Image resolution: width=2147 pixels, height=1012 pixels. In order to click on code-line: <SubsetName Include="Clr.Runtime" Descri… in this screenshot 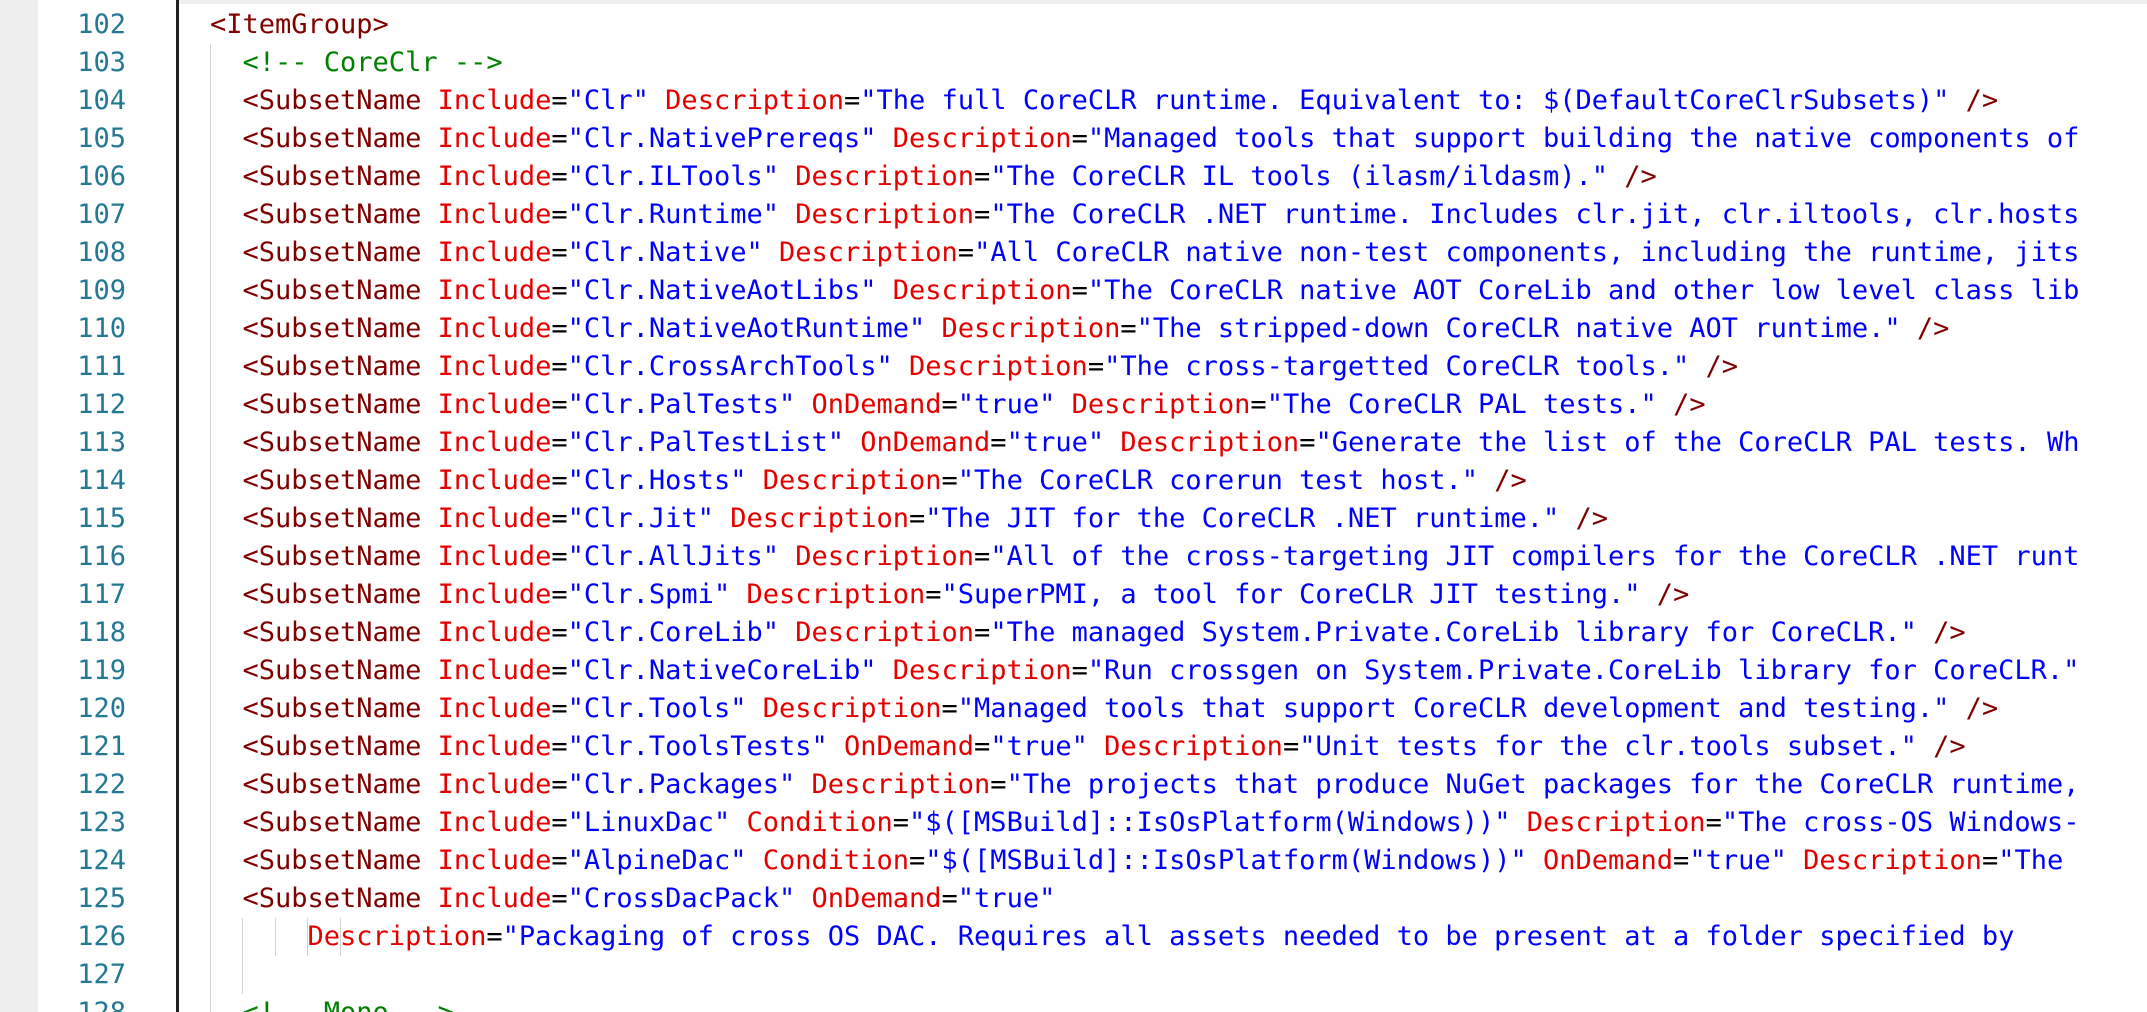, I will do `click(1145, 215)`.